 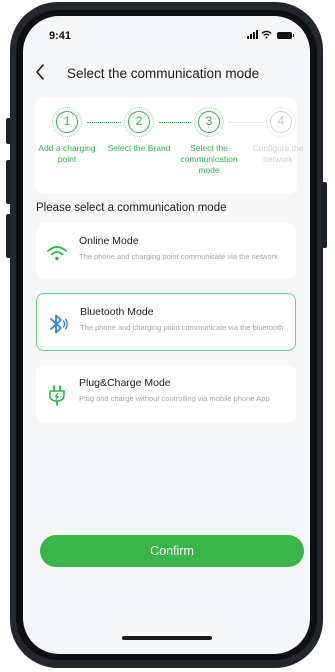 I want to click on status-time: 9:41, so click(x=60, y=36).